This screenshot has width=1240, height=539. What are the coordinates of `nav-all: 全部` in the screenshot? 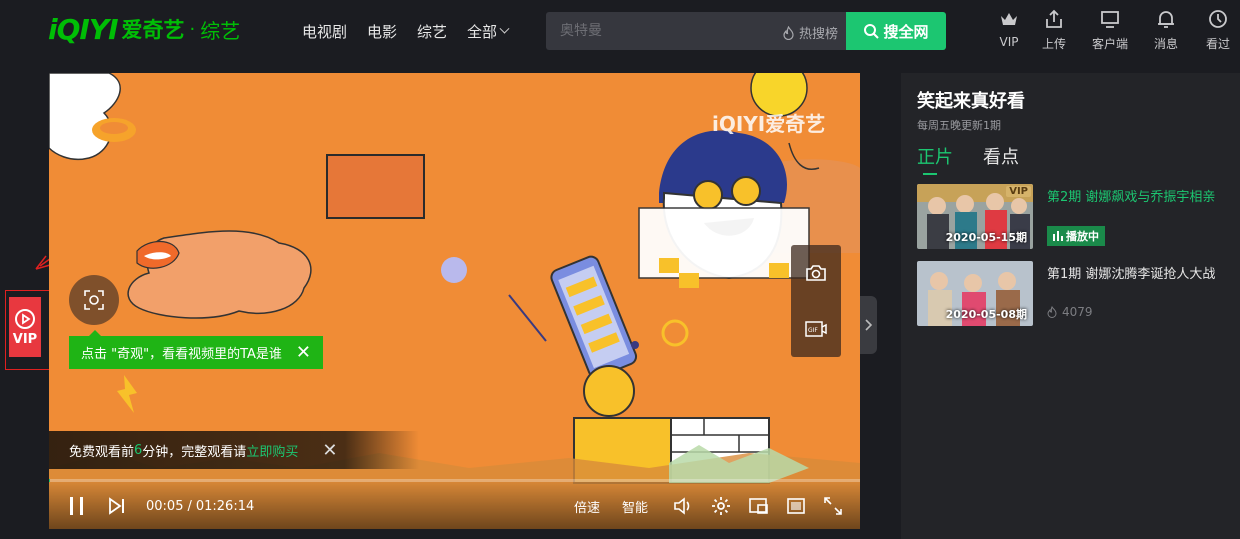 It's located at (488, 31).